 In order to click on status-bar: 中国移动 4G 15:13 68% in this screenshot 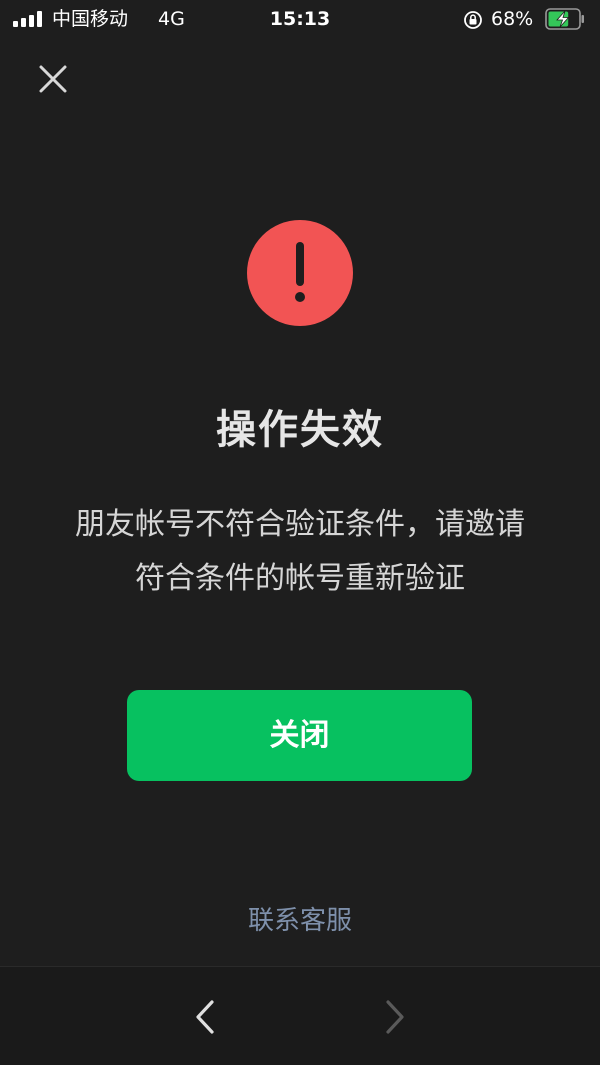, I will do `click(300, 20)`.